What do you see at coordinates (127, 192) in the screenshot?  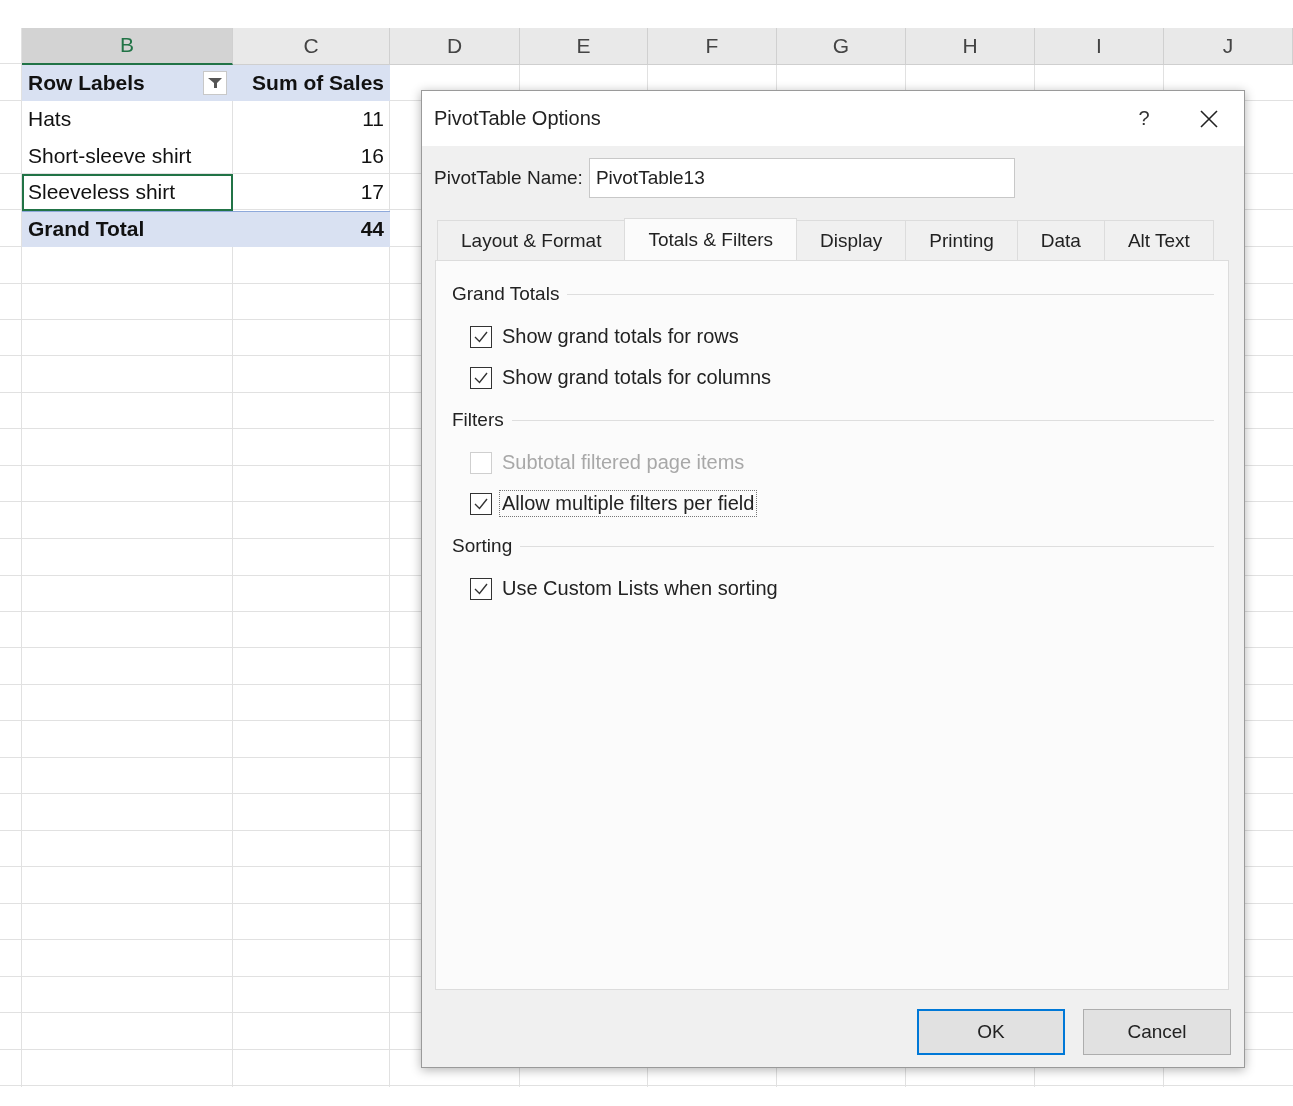 I see `table-cell: Sleeveless shirt` at bounding box center [127, 192].